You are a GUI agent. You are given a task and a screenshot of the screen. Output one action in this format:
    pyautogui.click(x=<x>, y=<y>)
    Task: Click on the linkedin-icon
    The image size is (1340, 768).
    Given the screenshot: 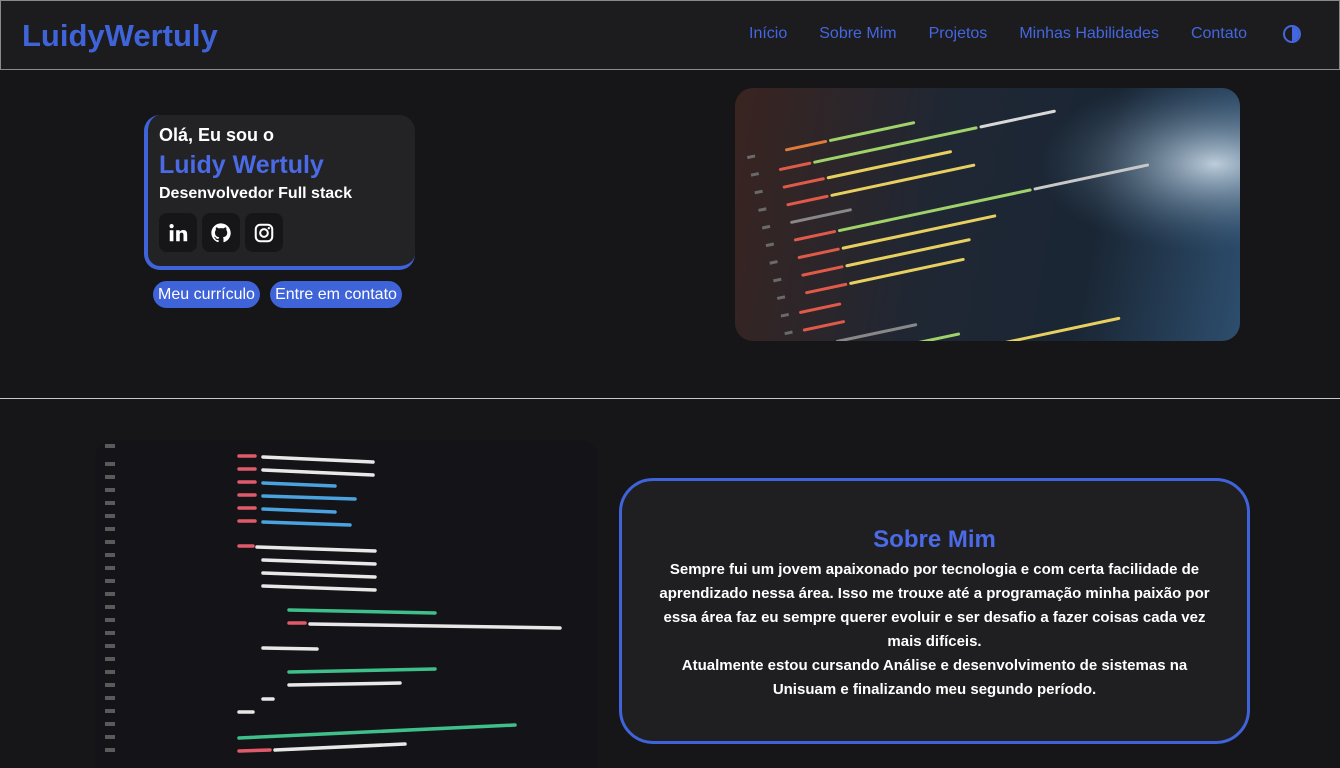 What is the action you would take?
    pyautogui.click(x=178, y=232)
    